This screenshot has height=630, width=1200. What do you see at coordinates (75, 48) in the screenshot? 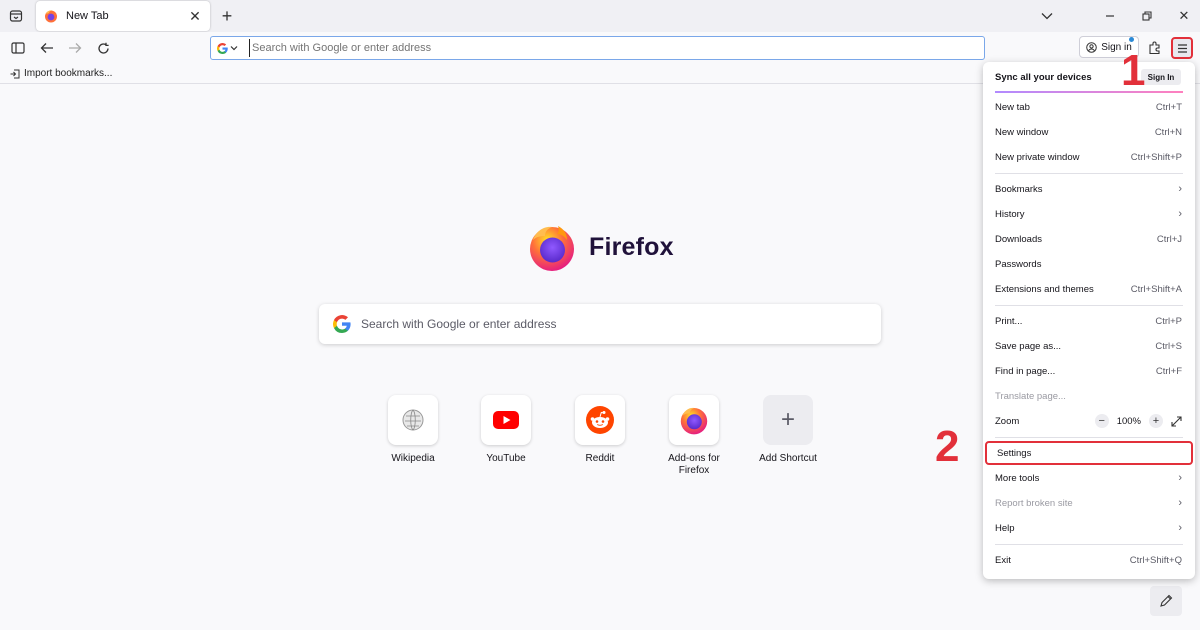
I see `forward-arrow-icon` at bounding box center [75, 48].